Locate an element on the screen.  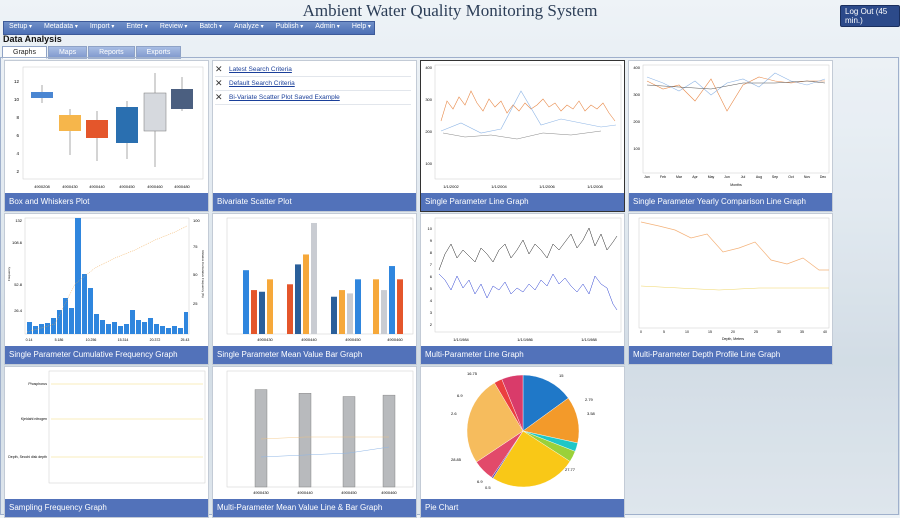
saved-search-link: Bi-Variate Scatter Plot Saved Example is located at coordinates (284, 97).